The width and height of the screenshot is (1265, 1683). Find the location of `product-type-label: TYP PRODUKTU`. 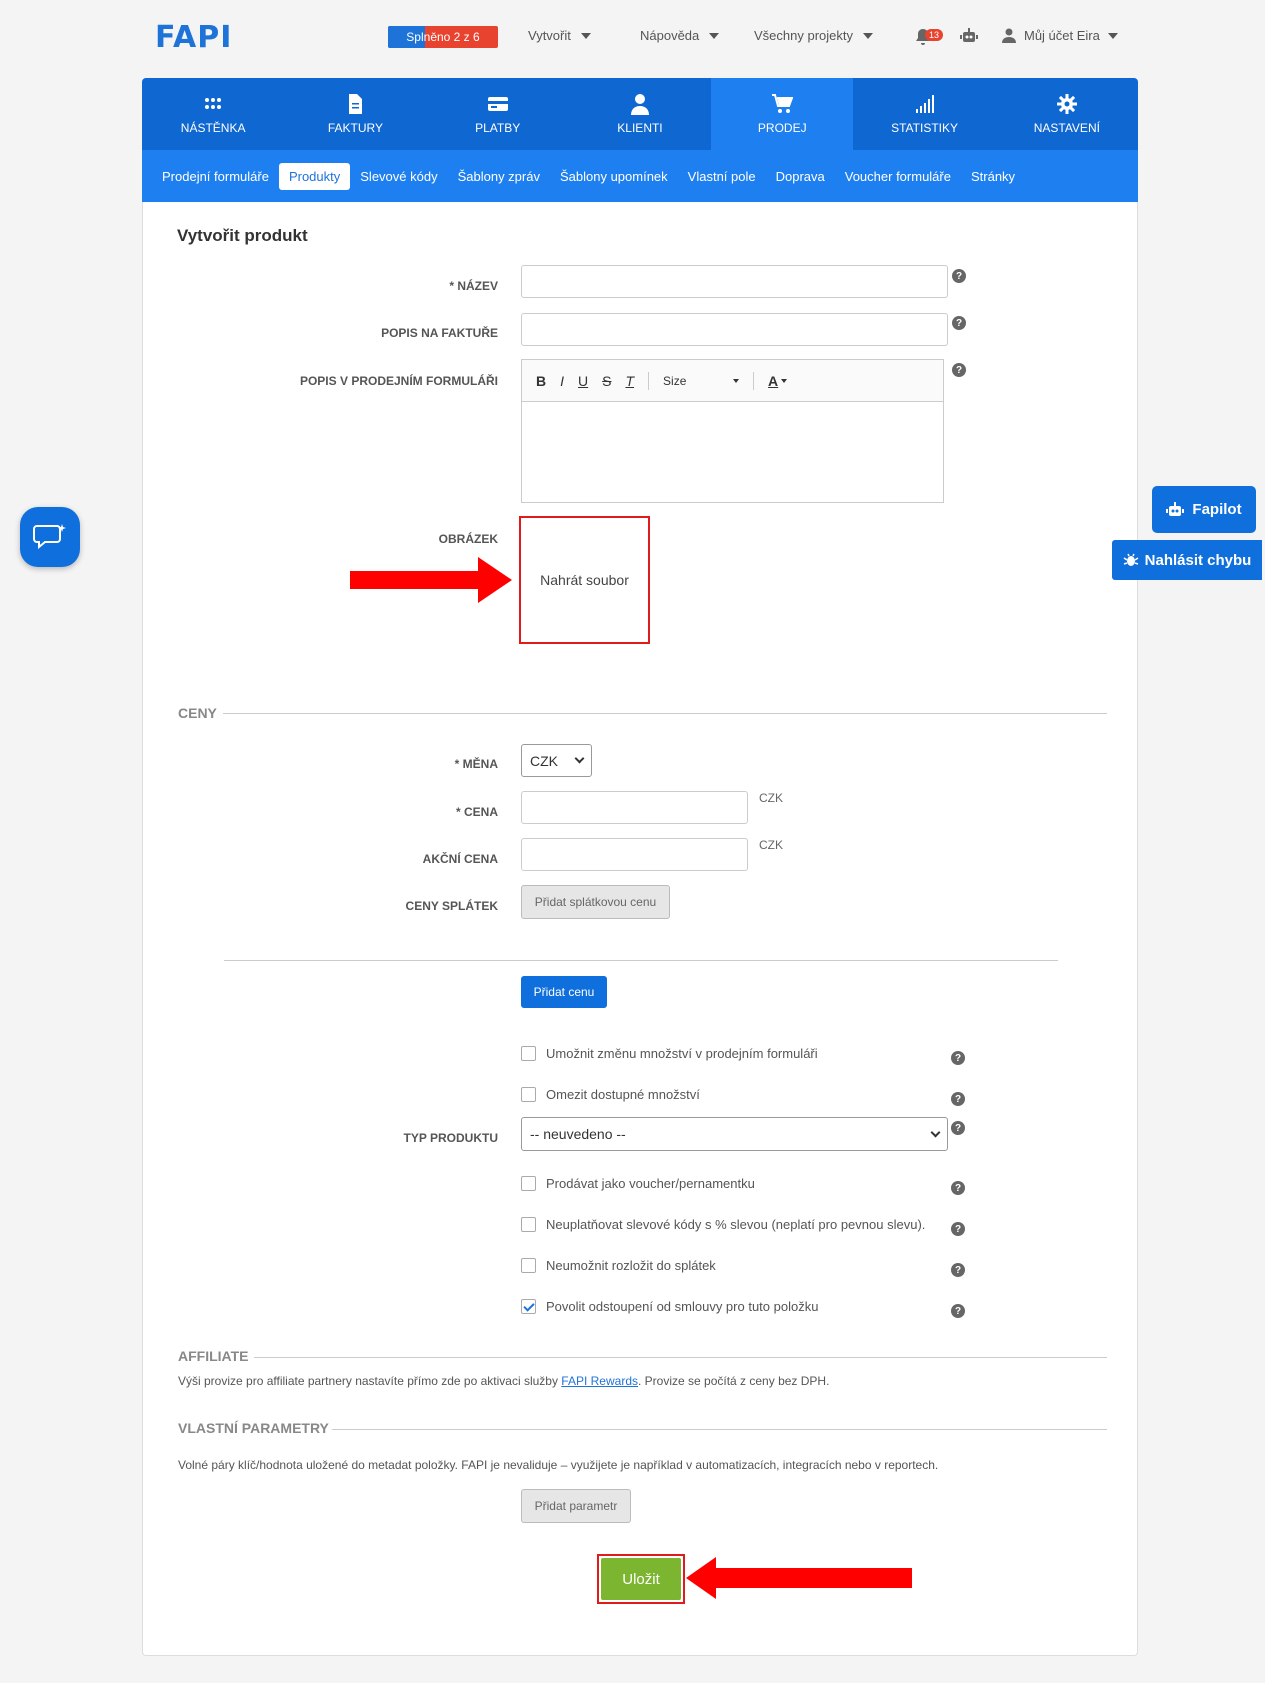

product-type-label: TYP PRODUKTU is located at coordinates (450, 1138).